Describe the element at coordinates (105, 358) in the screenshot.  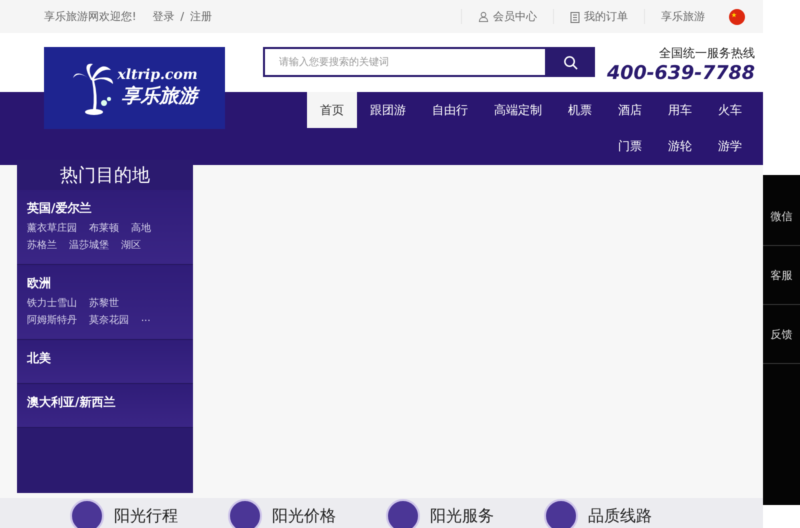
I see `region-name: 北美` at that location.